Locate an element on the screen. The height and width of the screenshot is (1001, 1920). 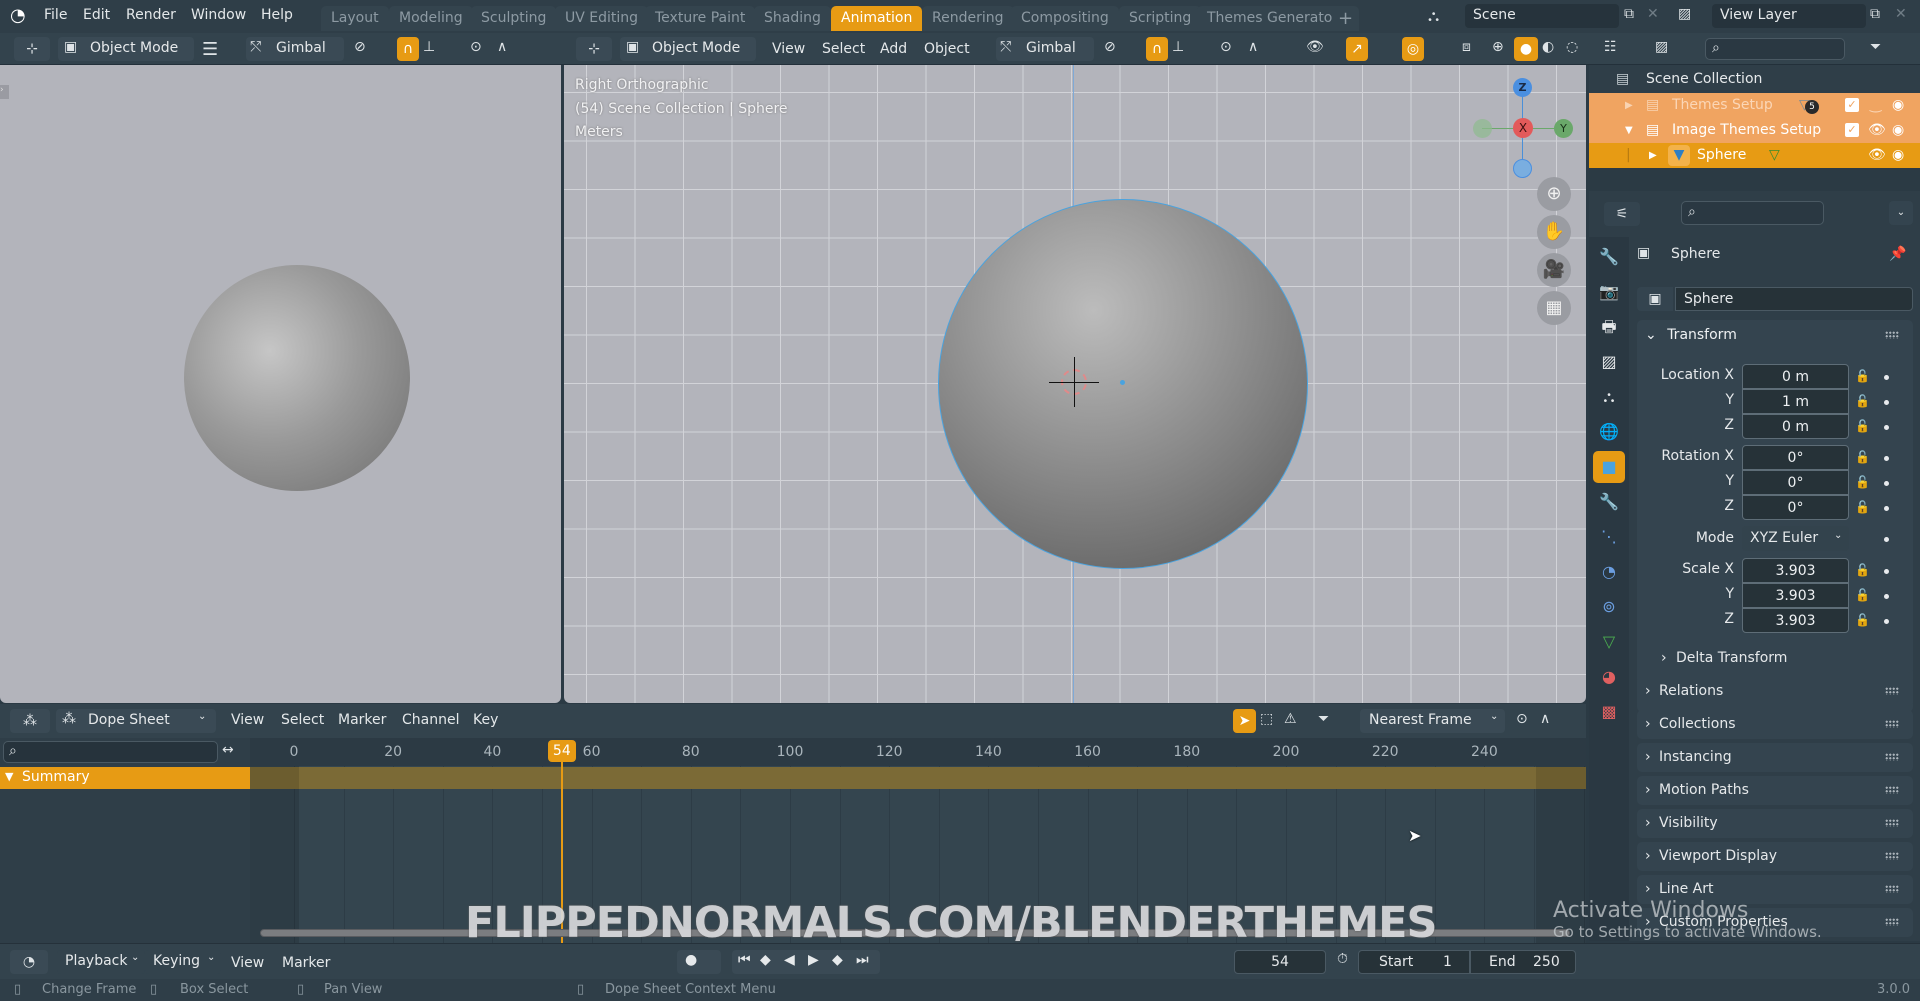
frame-ruler: 0 20 40 60 80 100 120 140 160 180 200 220 240 is located at coordinates (918, 752).